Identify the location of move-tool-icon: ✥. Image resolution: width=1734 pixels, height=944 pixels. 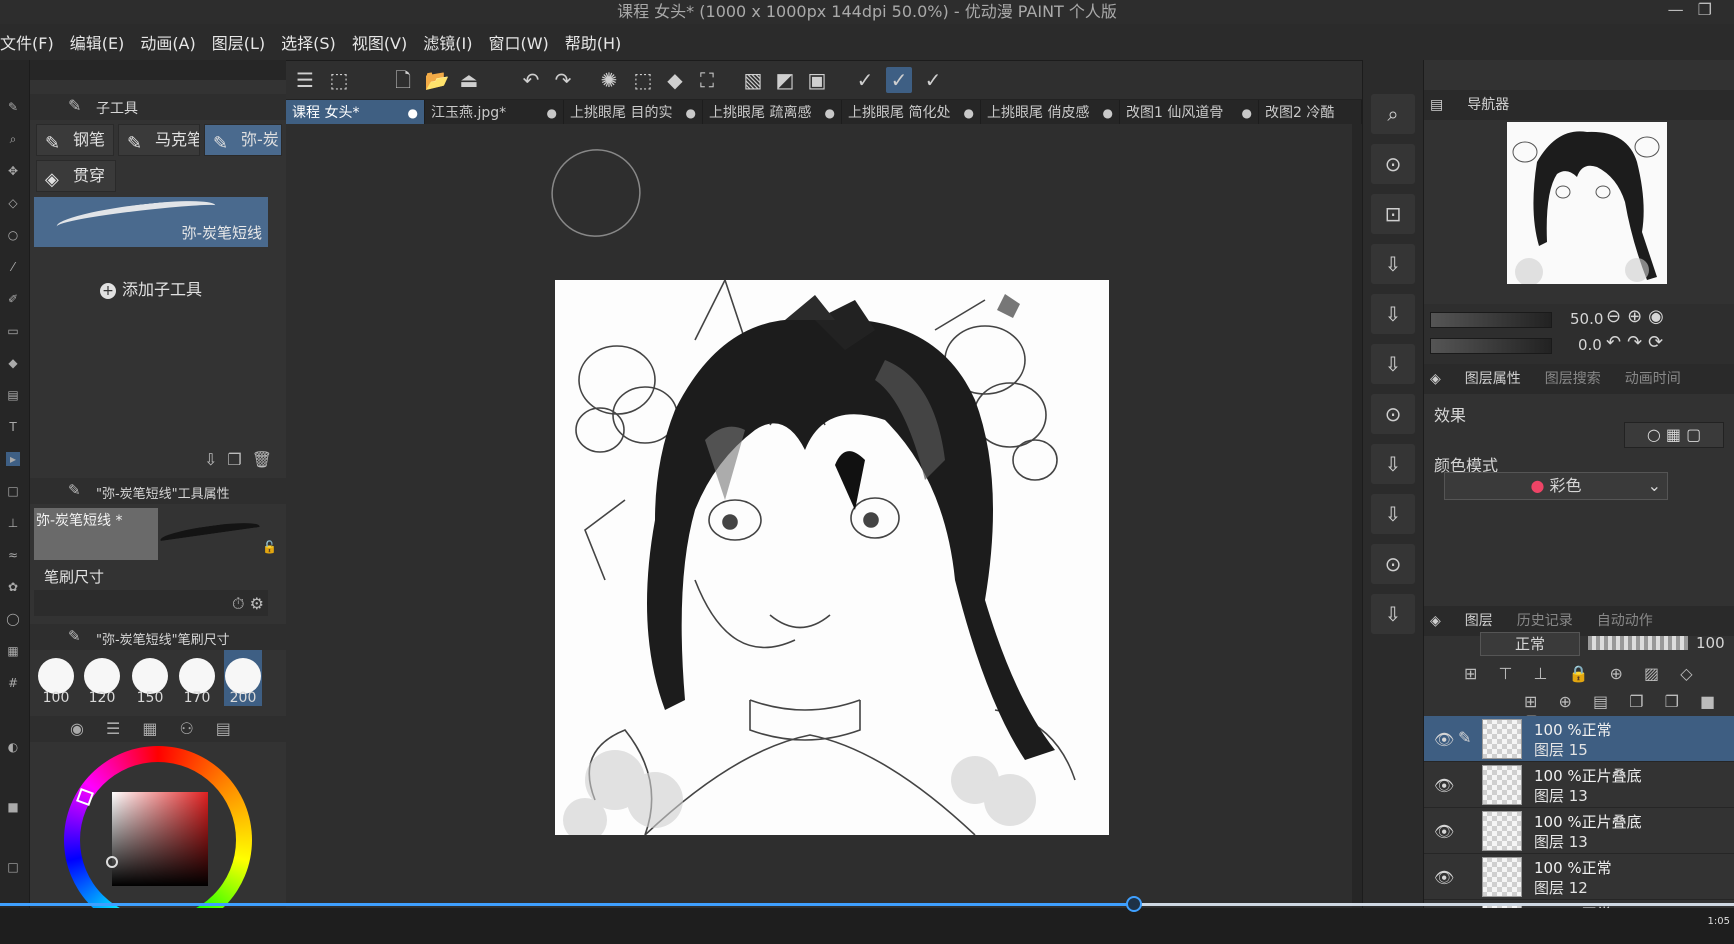
(13, 171).